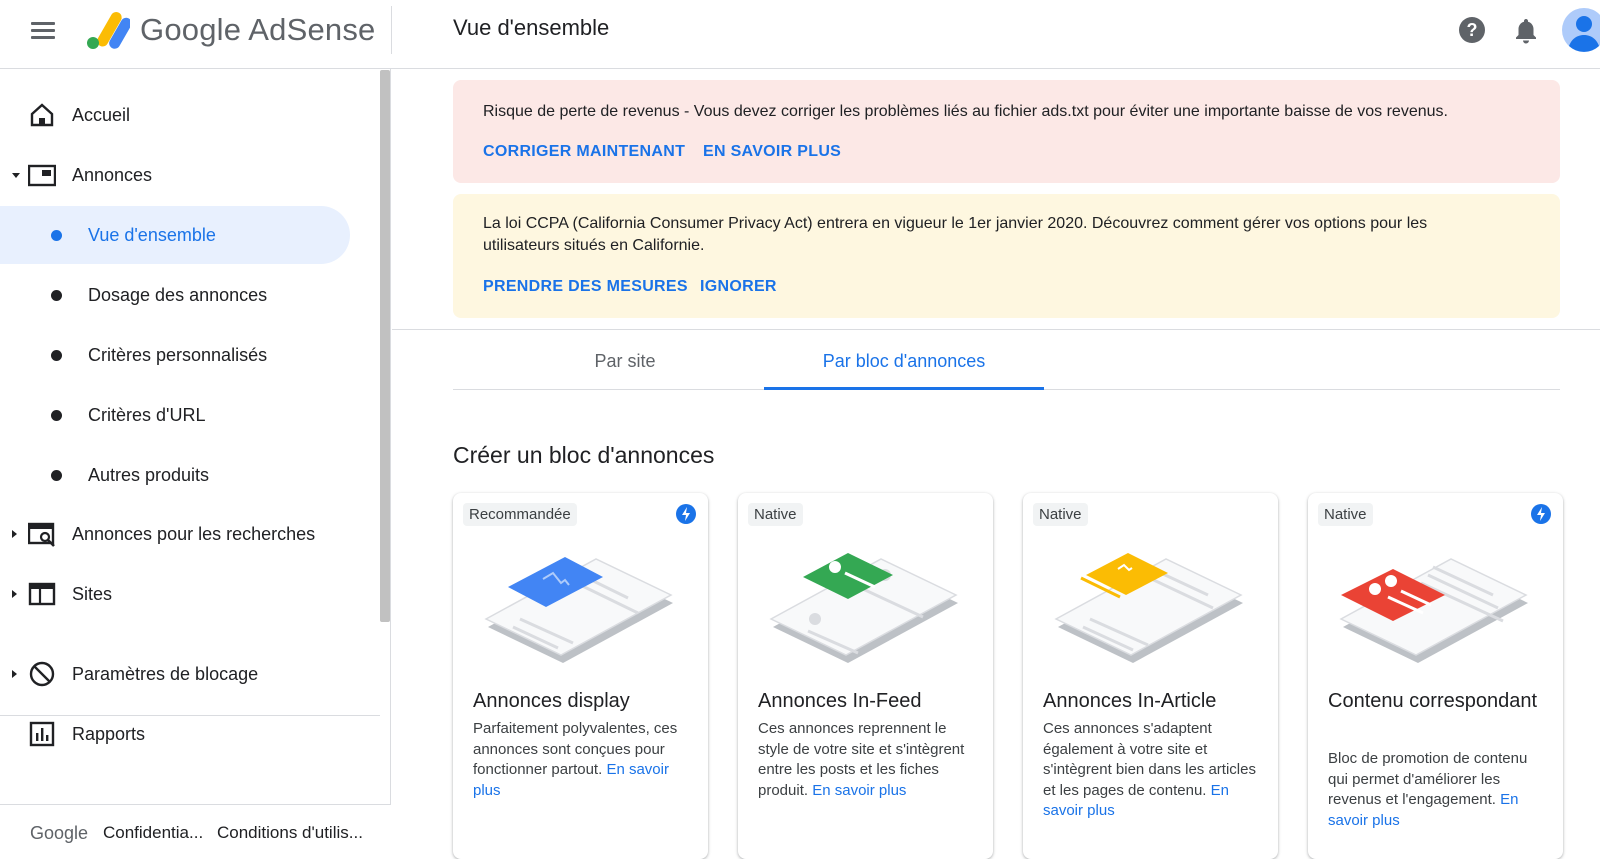 The width and height of the screenshot is (1600, 859). What do you see at coordinates (1526, 30) in the screenshot?
I see `notifications-bell-icon` at bounding box center [1526, 30].